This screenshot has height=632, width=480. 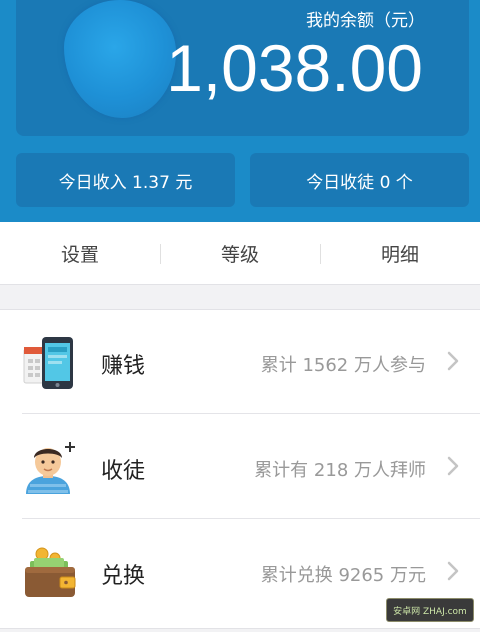 I want to click on today-apprentices-button: 今日收徒 0 个, so click(x=359, y=180).